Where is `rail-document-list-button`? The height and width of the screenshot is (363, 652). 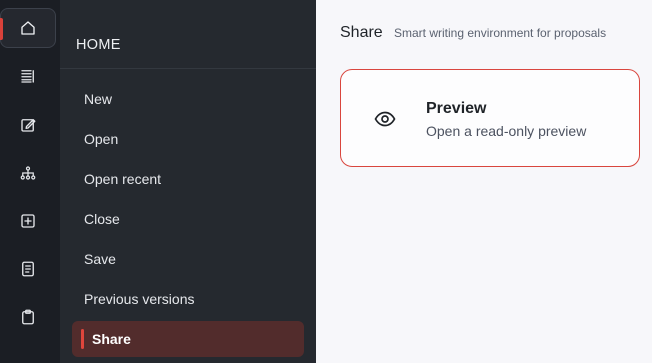 rail-document-list-button is located at coordinates (28, 269).